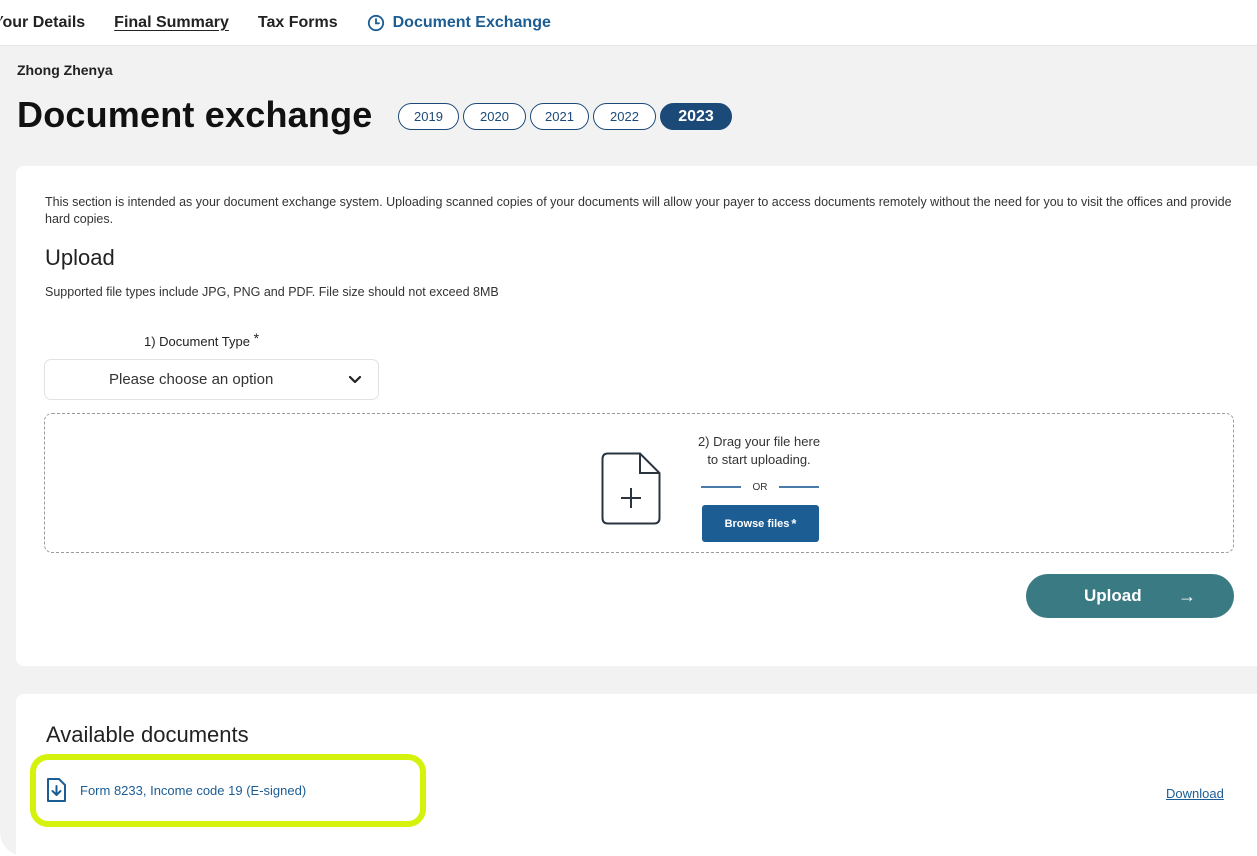  I want to click on upload-button: Upload →, so click(1130, 596).